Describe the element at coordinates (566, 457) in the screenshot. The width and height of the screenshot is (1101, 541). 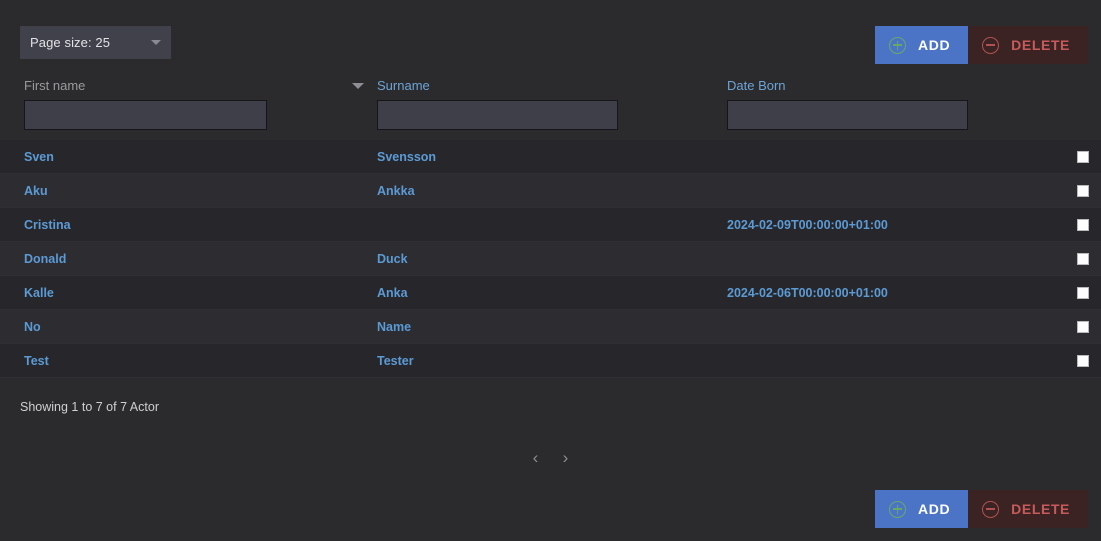
I see `chevron-right-icon: ›` at that location.